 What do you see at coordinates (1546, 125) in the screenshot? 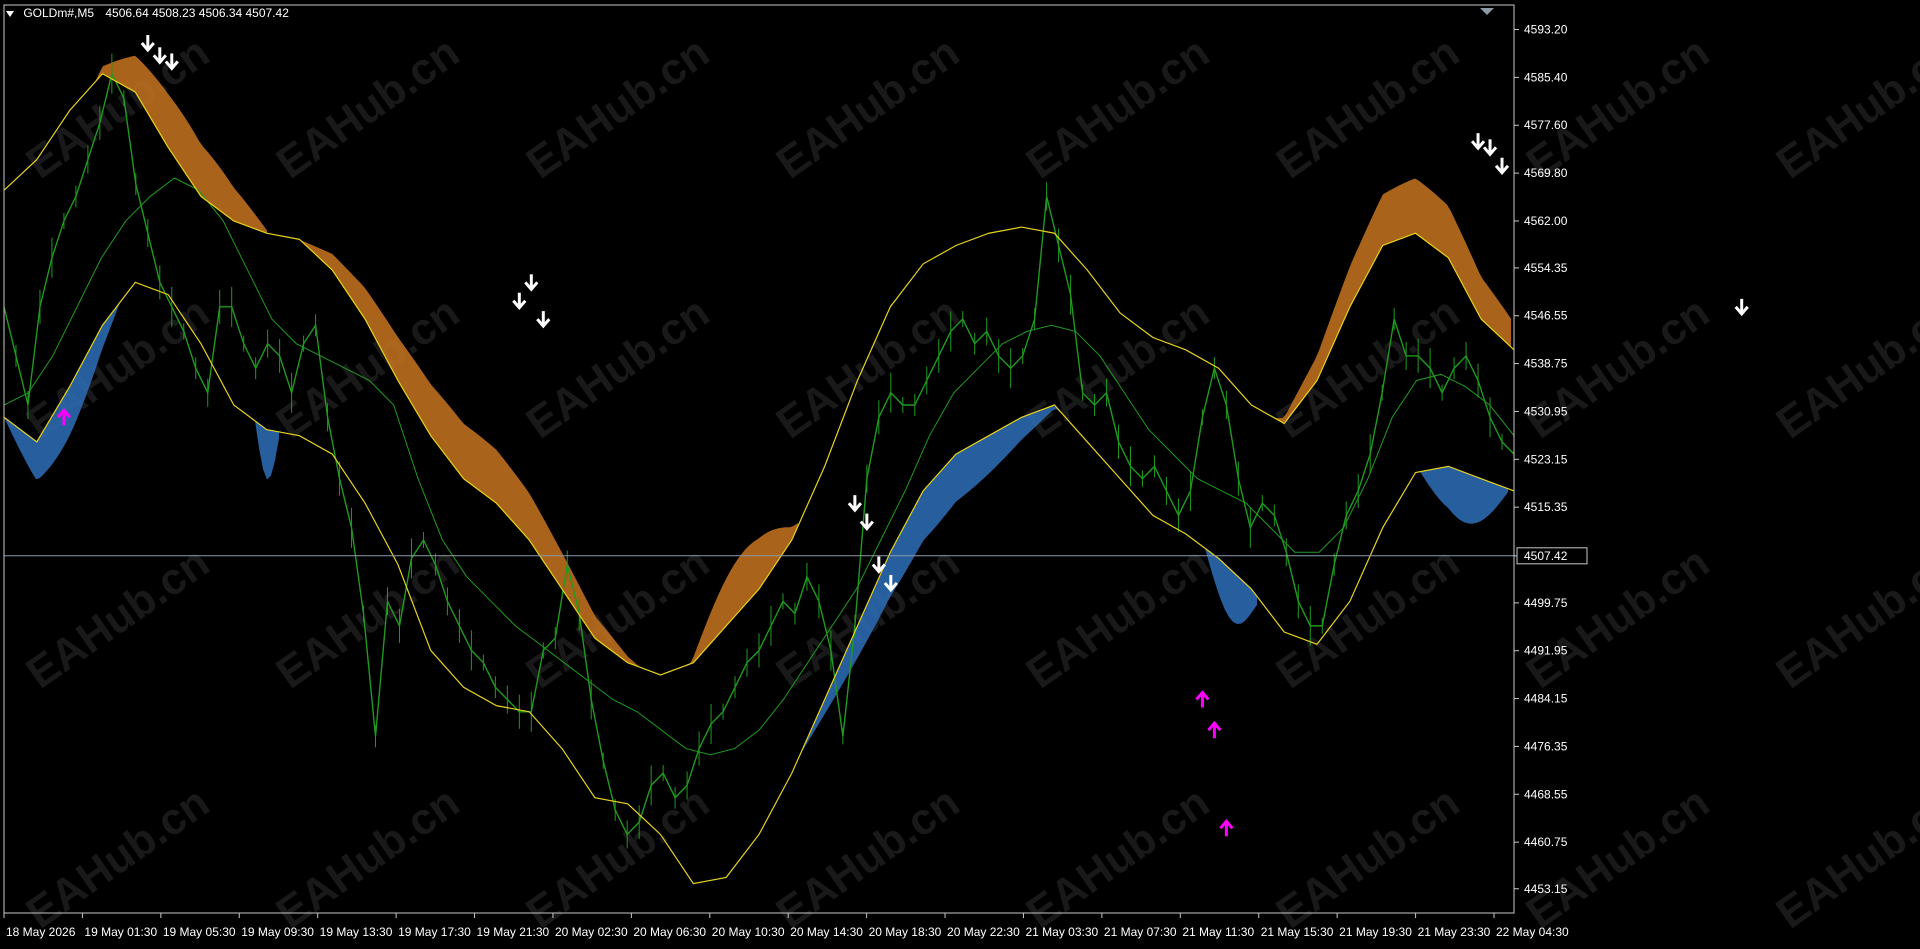
I see `y-tick-label: 4577.60` at bounding box center [1546, 125].